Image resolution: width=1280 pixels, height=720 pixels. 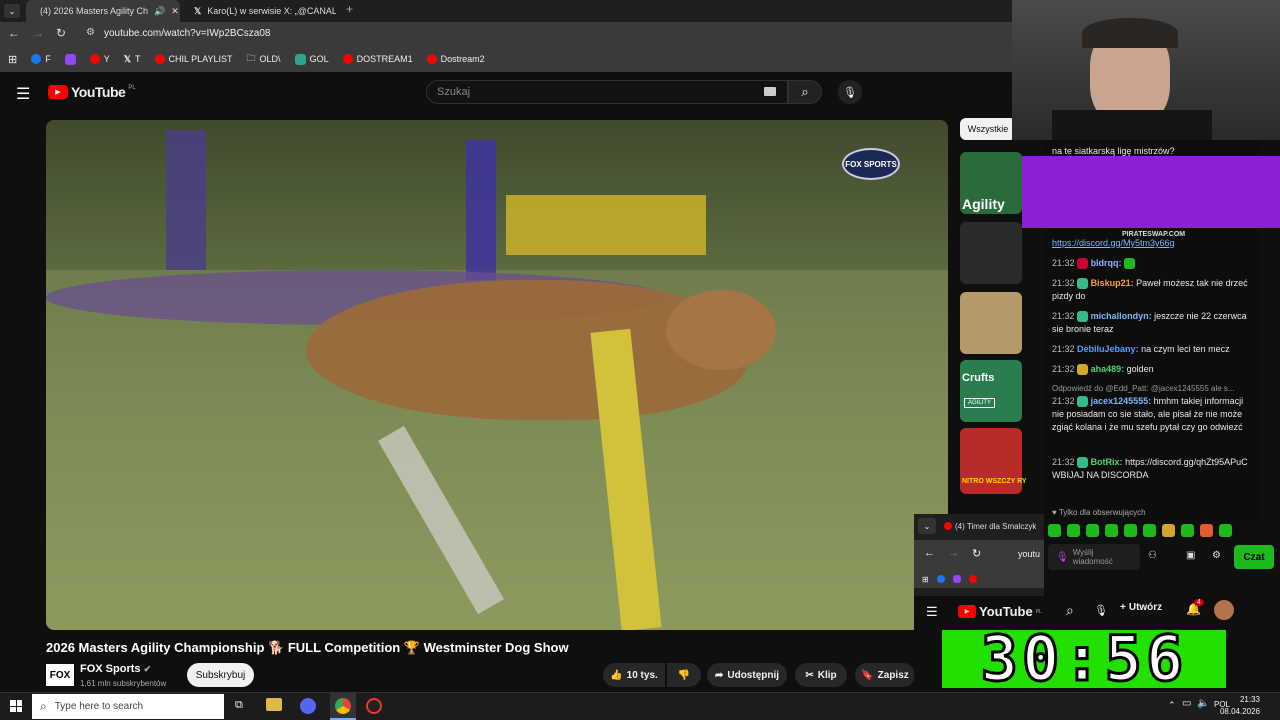 What do you see at coordinates (239, 705) in the screenshot?
I see `task-view-icon: ⧉` at bounding box center [239, 705].